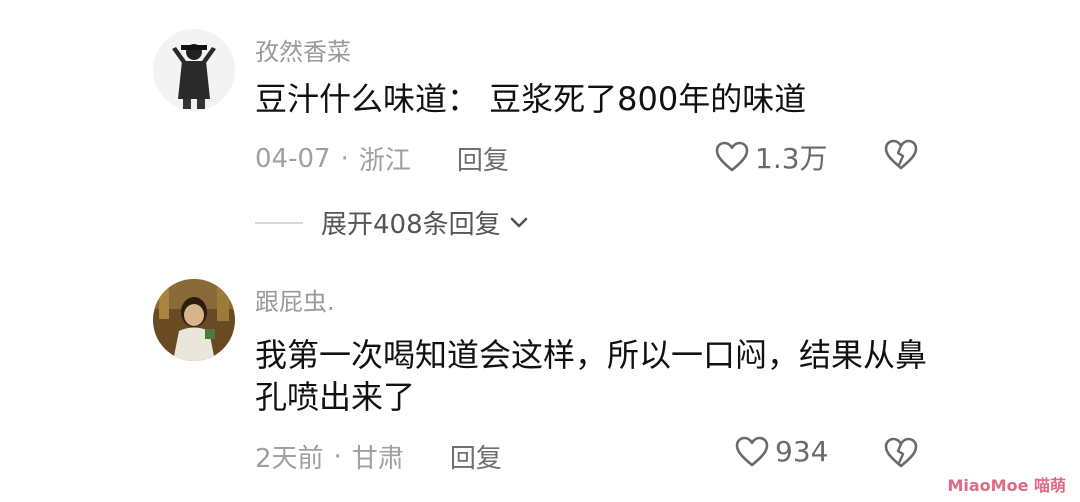  What do you see at coordinates (591, 376) in the screenshot?
I see `comment-text: 我第一次喝知道会这样，所以一口闷，结果从鼻孔喷出来了` at bounding box center [591, 376].